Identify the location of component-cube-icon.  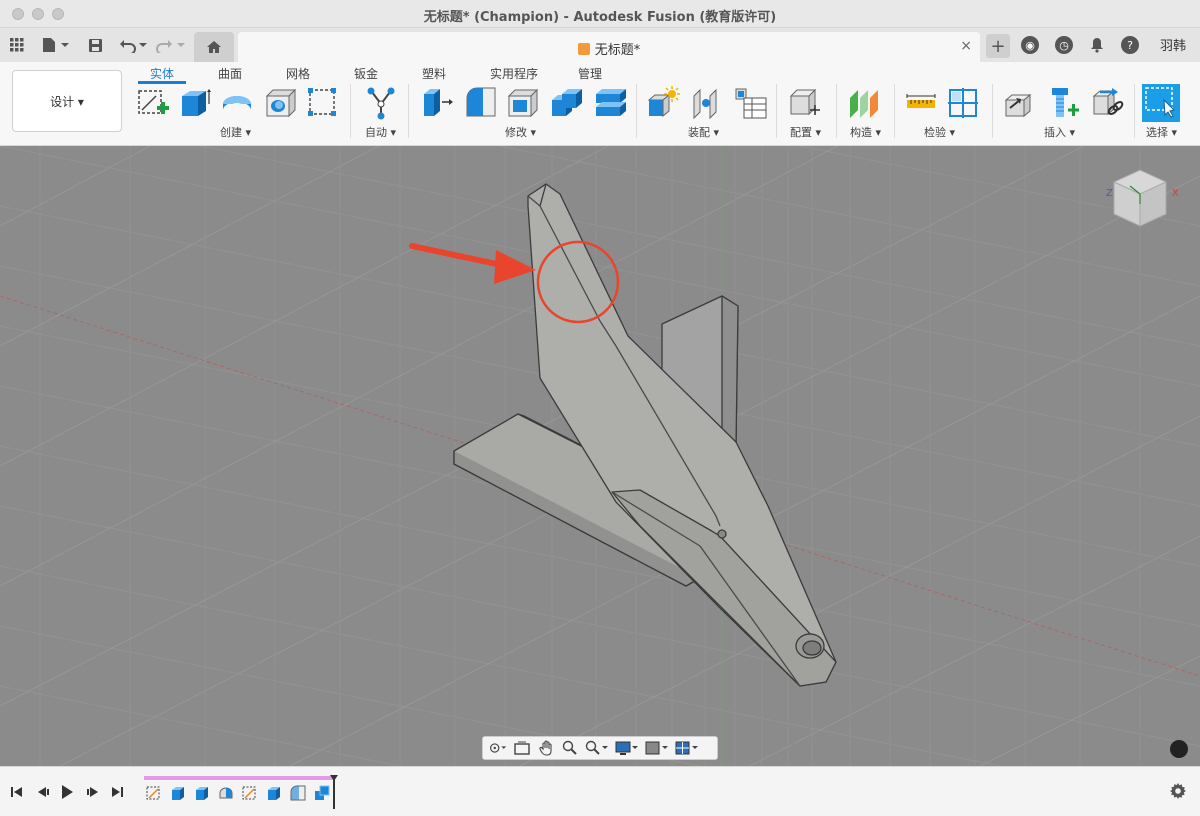
(583, 49).